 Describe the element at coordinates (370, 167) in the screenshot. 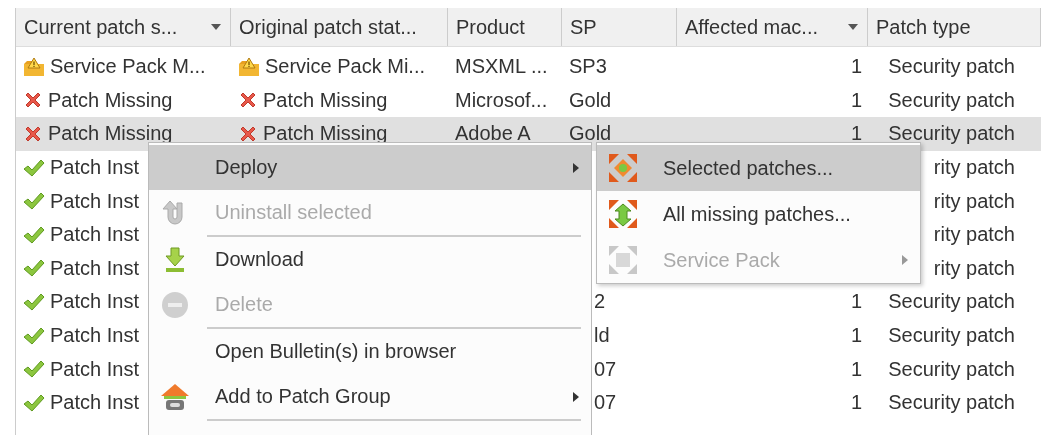

I see `menu-item: Deploy` at that location.